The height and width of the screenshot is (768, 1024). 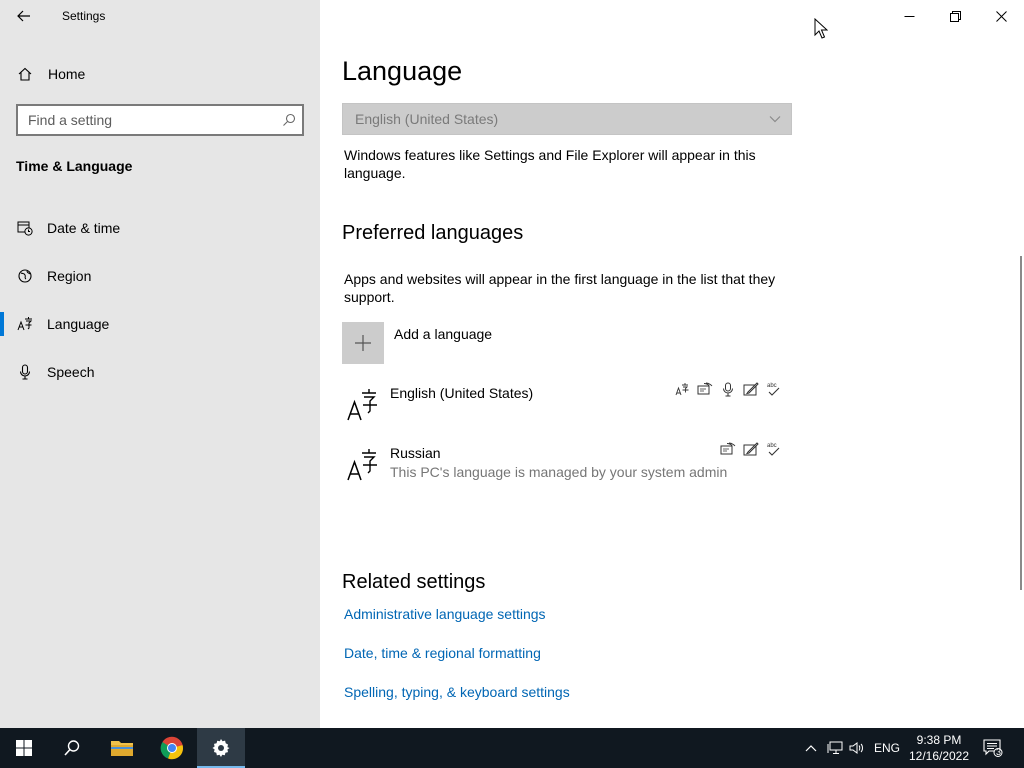 What do you see at coordinates (25, 372) in the screenshot?
I see `microphone-icon` at bounding box center [25, 372].